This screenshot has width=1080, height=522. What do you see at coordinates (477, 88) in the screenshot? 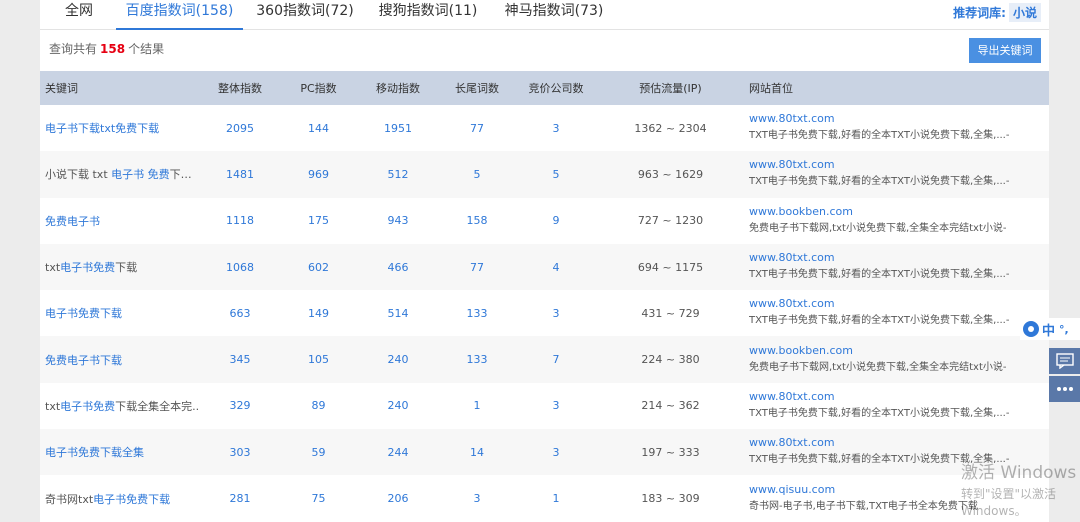
I see `col-longtail-count: 长尾词数` at bounding box center [477, 88].